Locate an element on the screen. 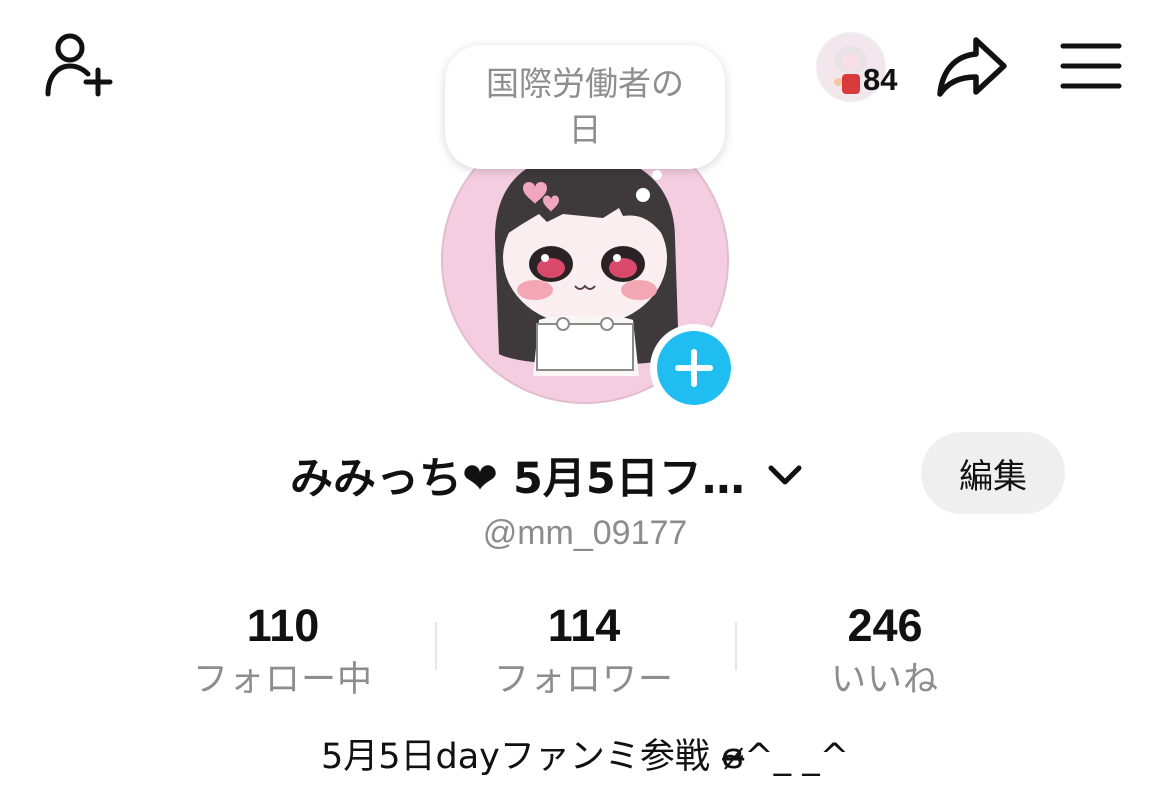 This screenshot has width=1170, height=809. stat-label: いいね is located at coordinates (884, 680).